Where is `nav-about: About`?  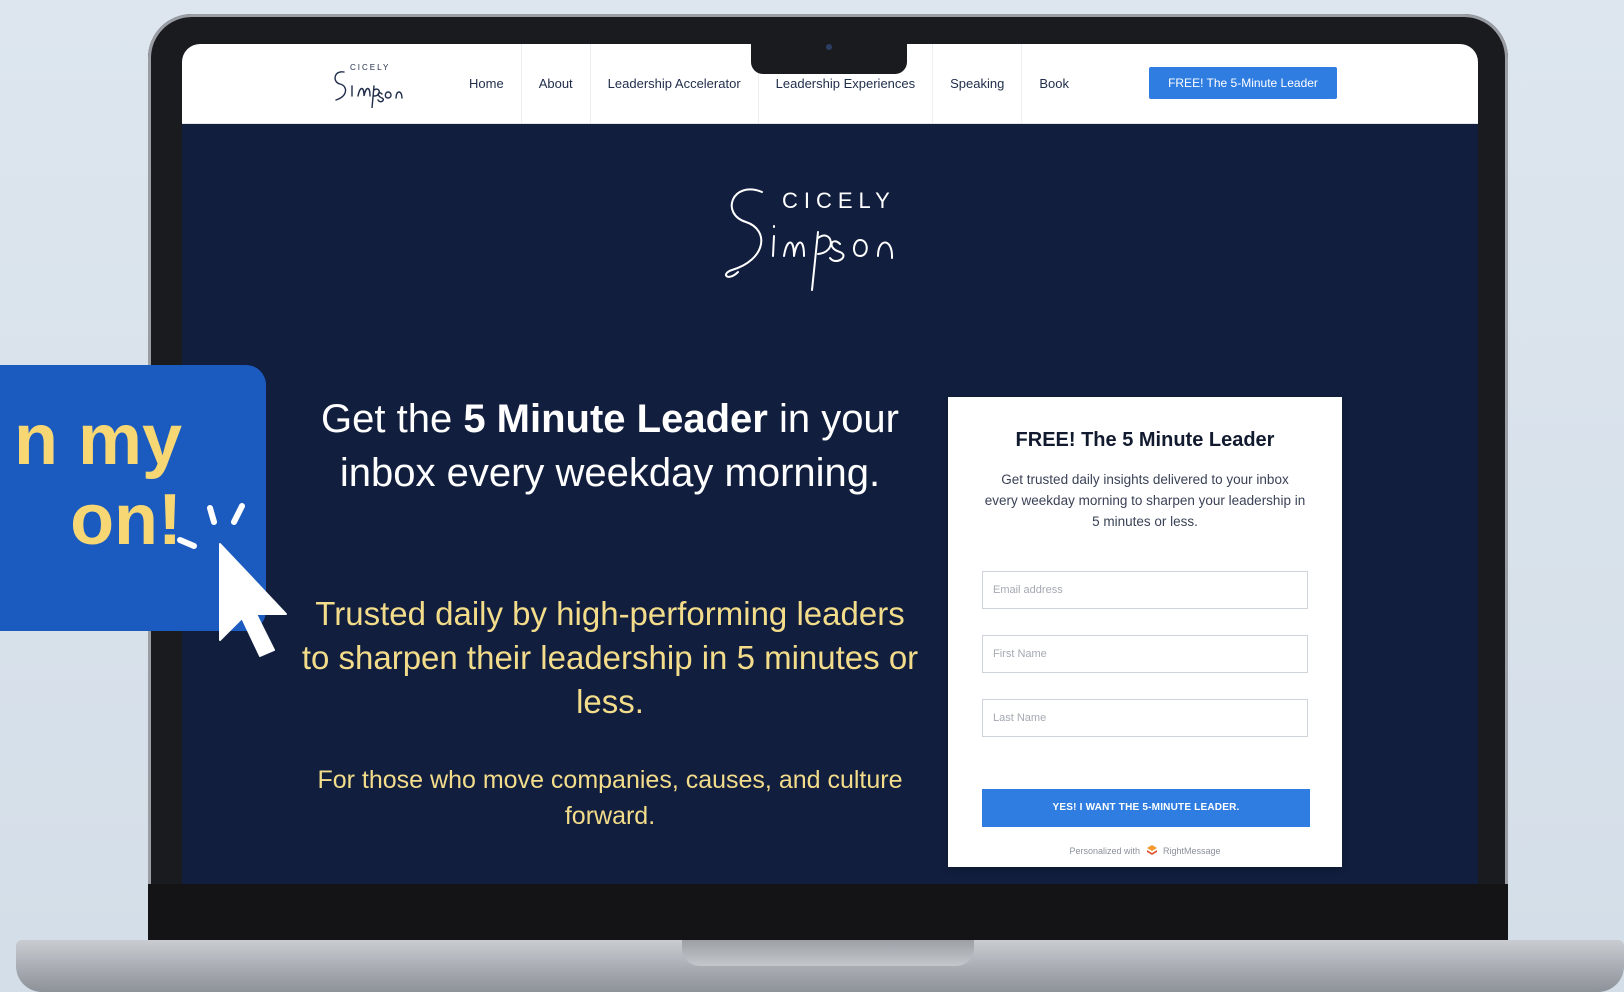 nav-about: About is located at coordinates (556, 83).